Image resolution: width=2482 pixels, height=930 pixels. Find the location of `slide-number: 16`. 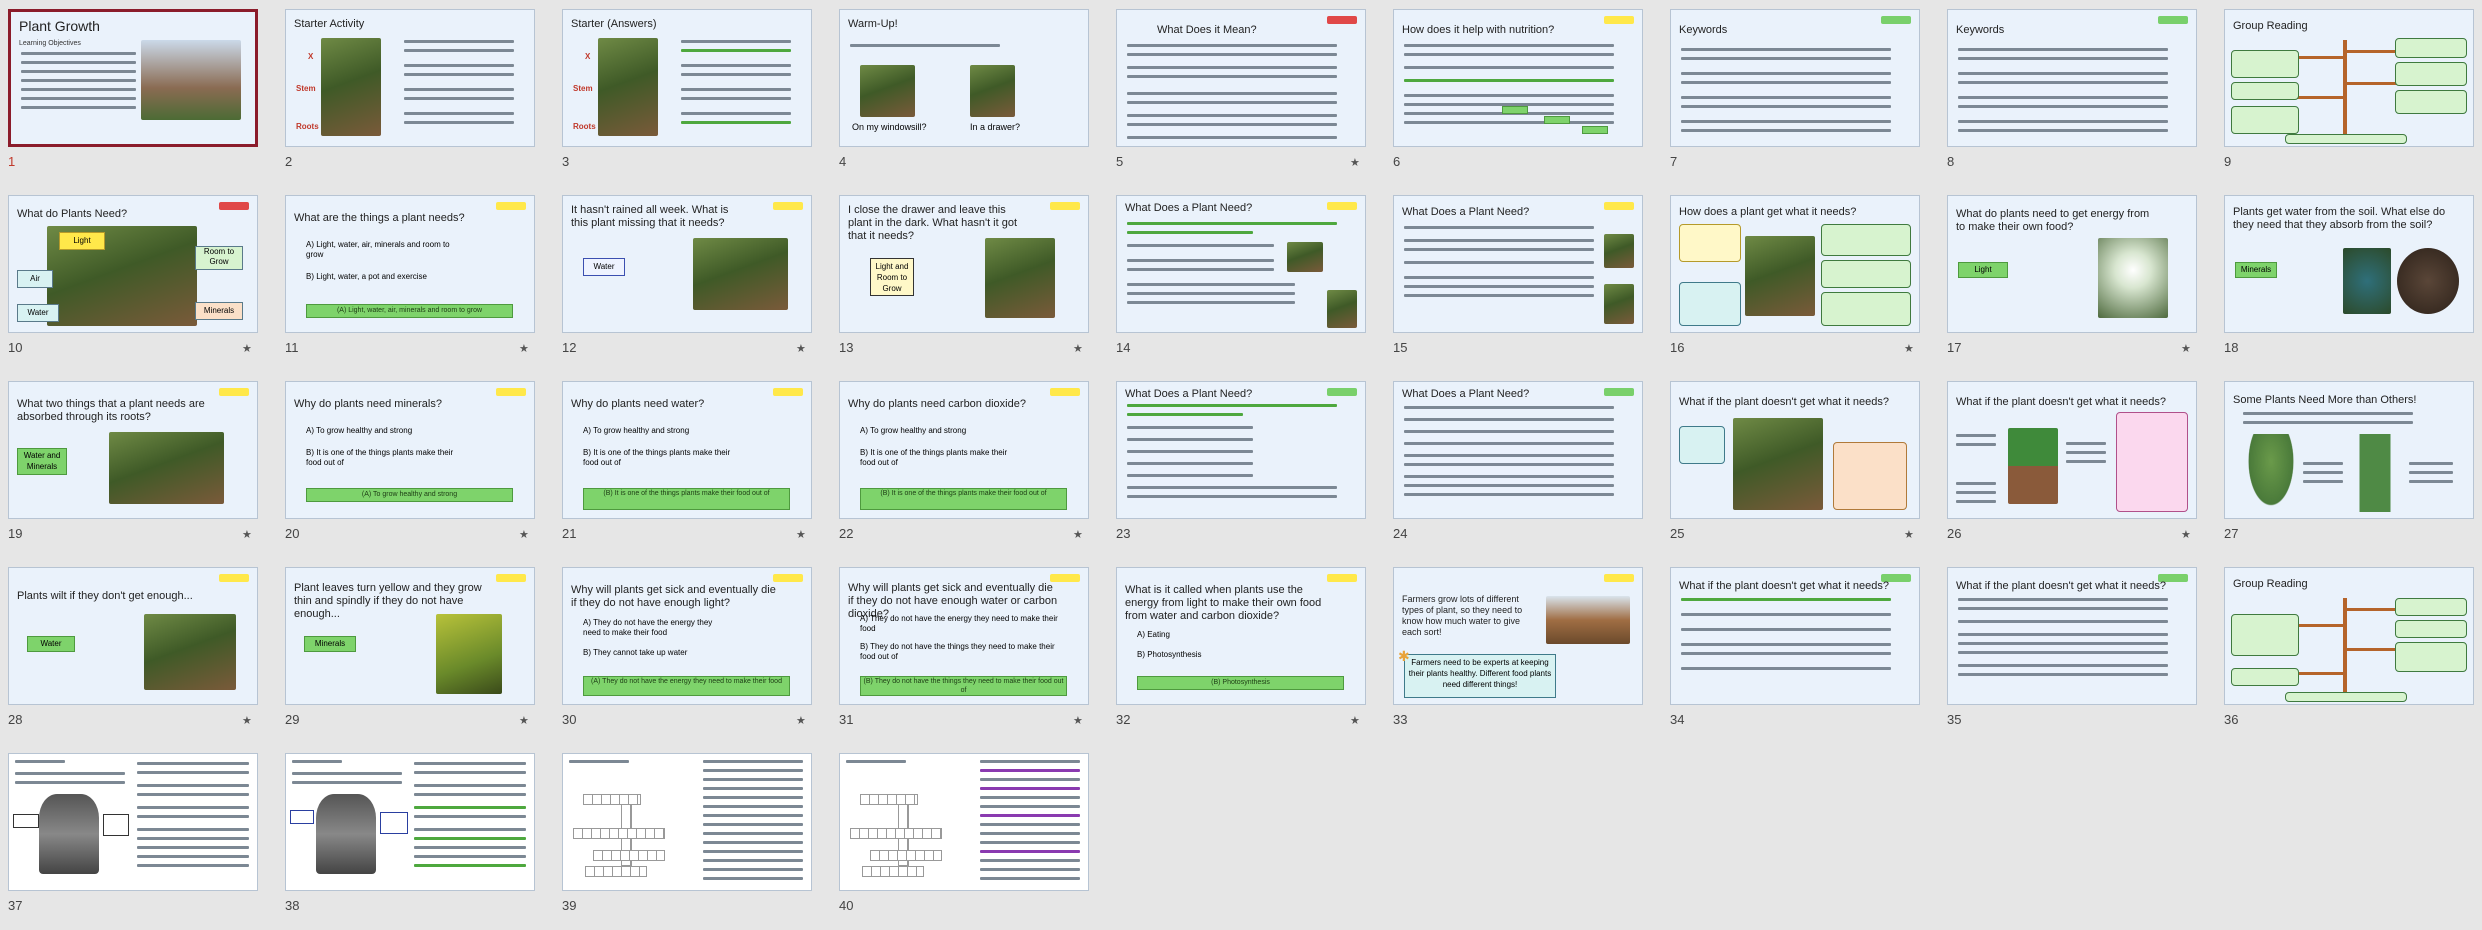

slide-number: 16 is located at coordinates (1677, 347).